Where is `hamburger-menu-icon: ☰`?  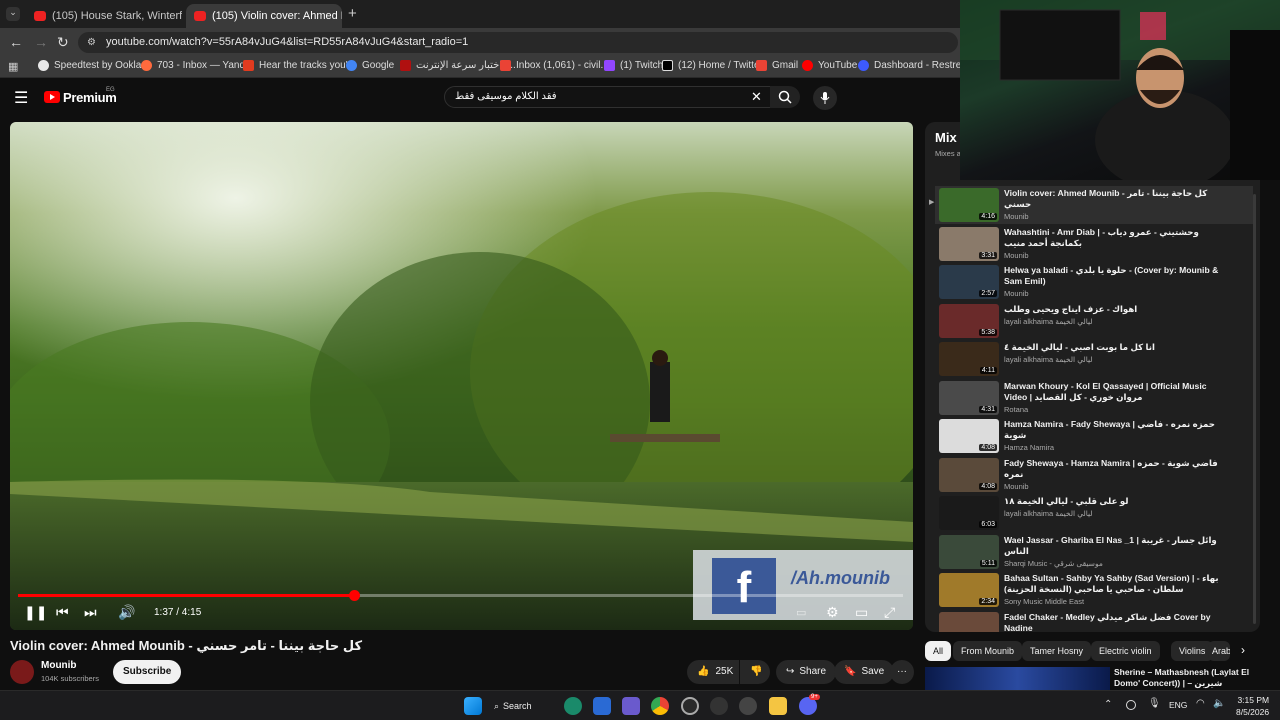
hamburger-menu-icon: ☰ is located at coordinates (21, 98).